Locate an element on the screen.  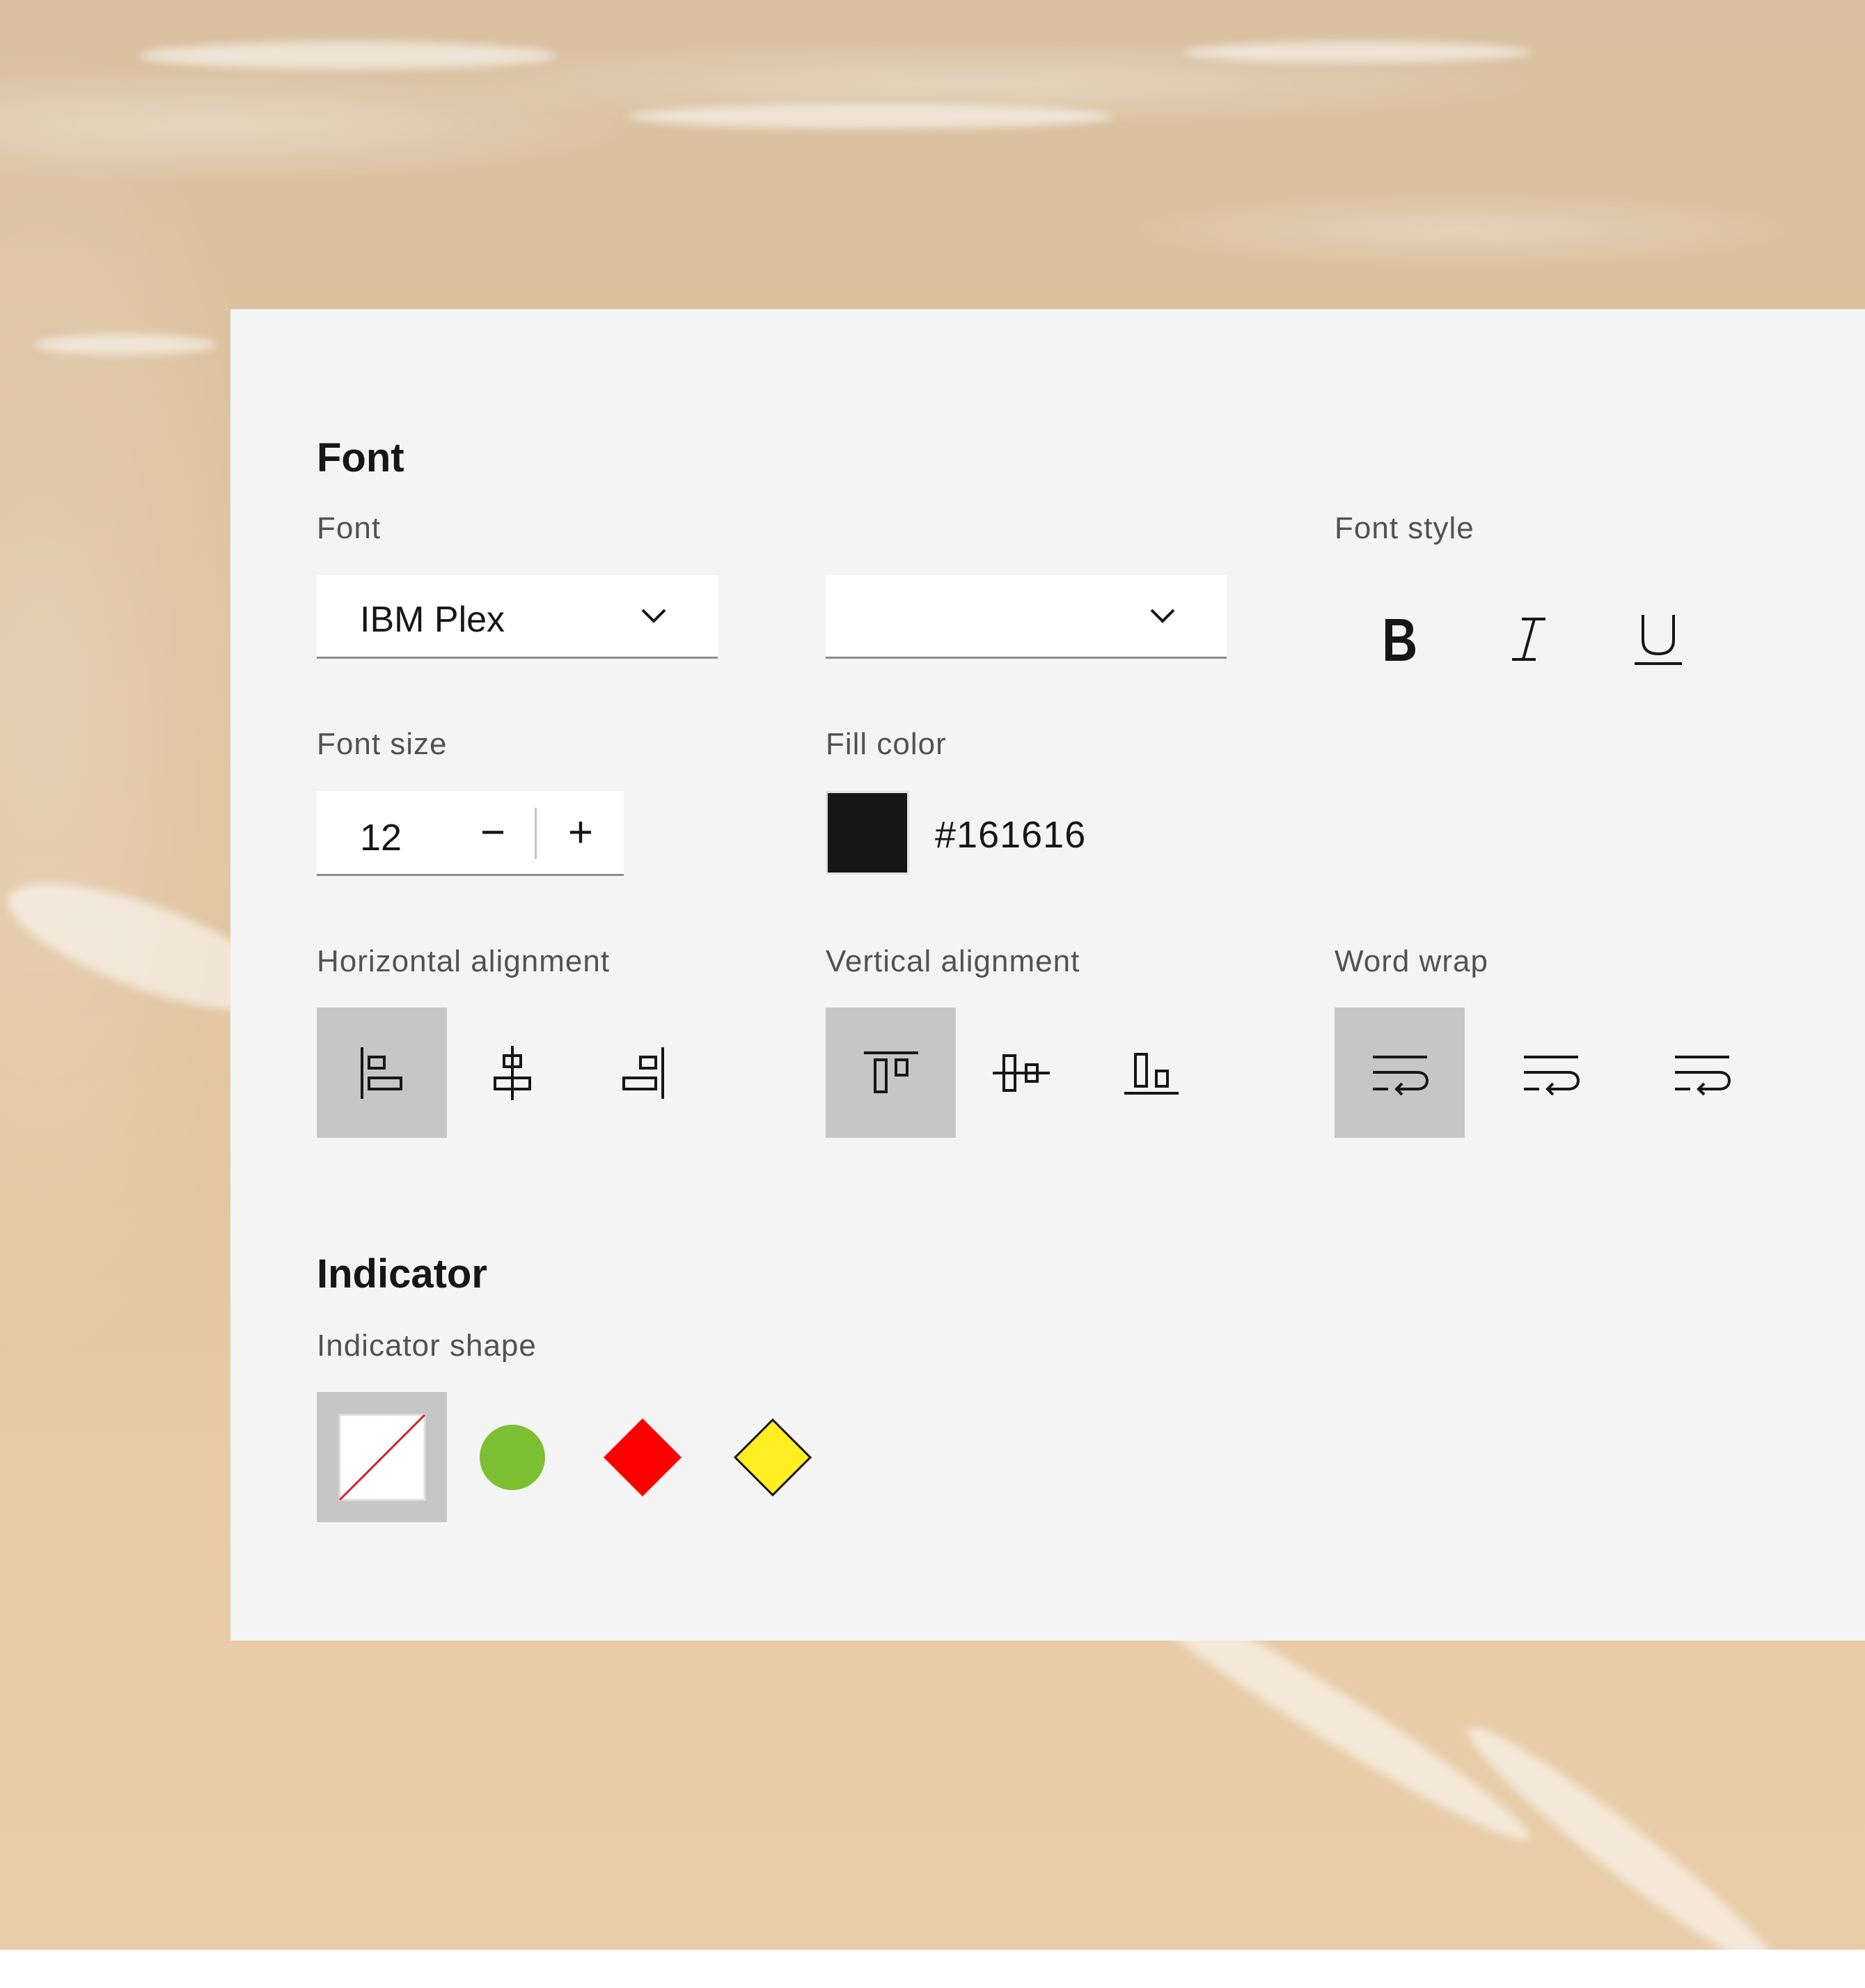
font-section-heading: Font is located at coordinates (360, 457).